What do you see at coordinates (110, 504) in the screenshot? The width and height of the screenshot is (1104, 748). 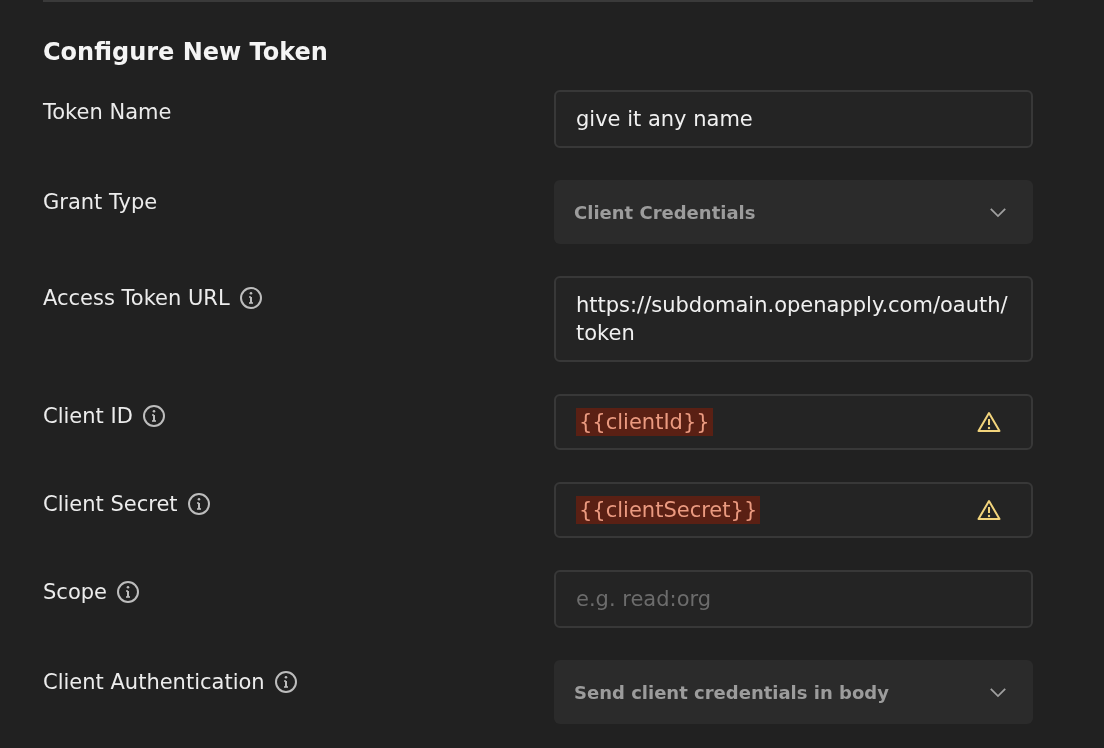 I see `field-label: Client Secret` at bounding box center [110, 504].